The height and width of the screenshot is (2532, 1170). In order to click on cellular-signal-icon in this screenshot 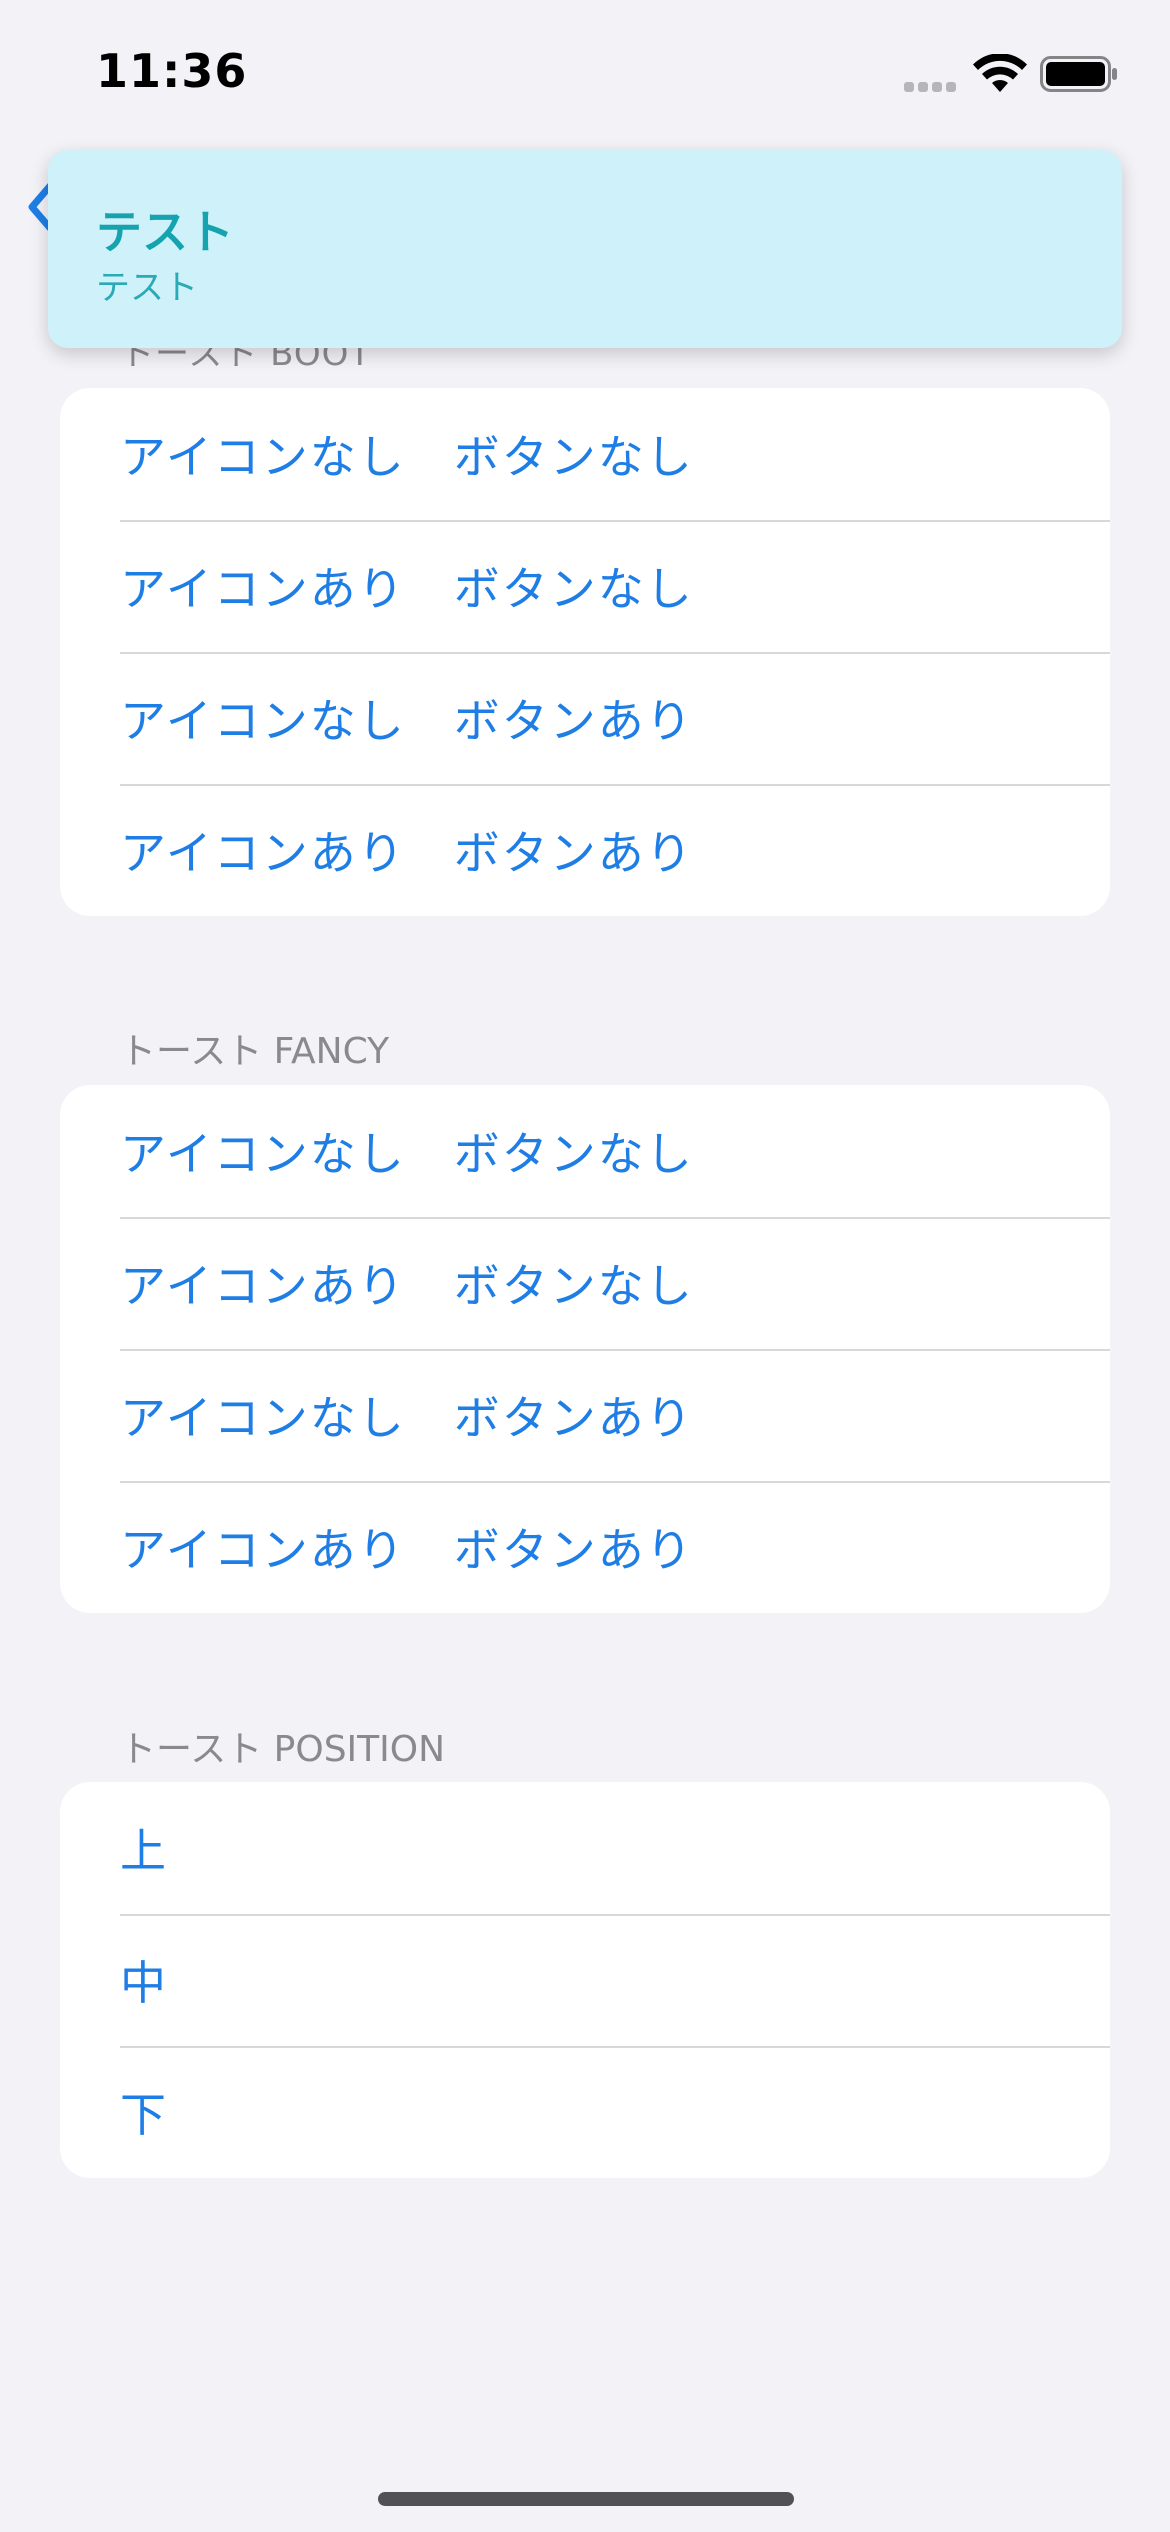, I will do `click(931, 85)`.